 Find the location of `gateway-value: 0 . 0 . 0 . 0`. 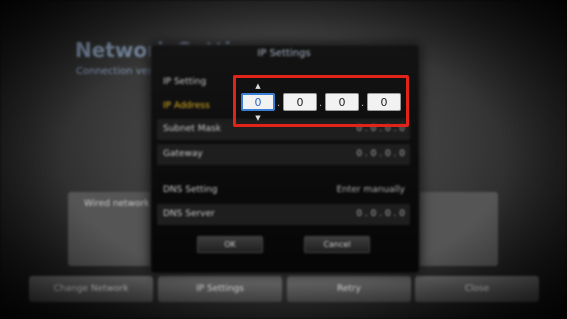

gateway-value: 0 . 0 . 0 . 0 is located at coordinates (380, 154).